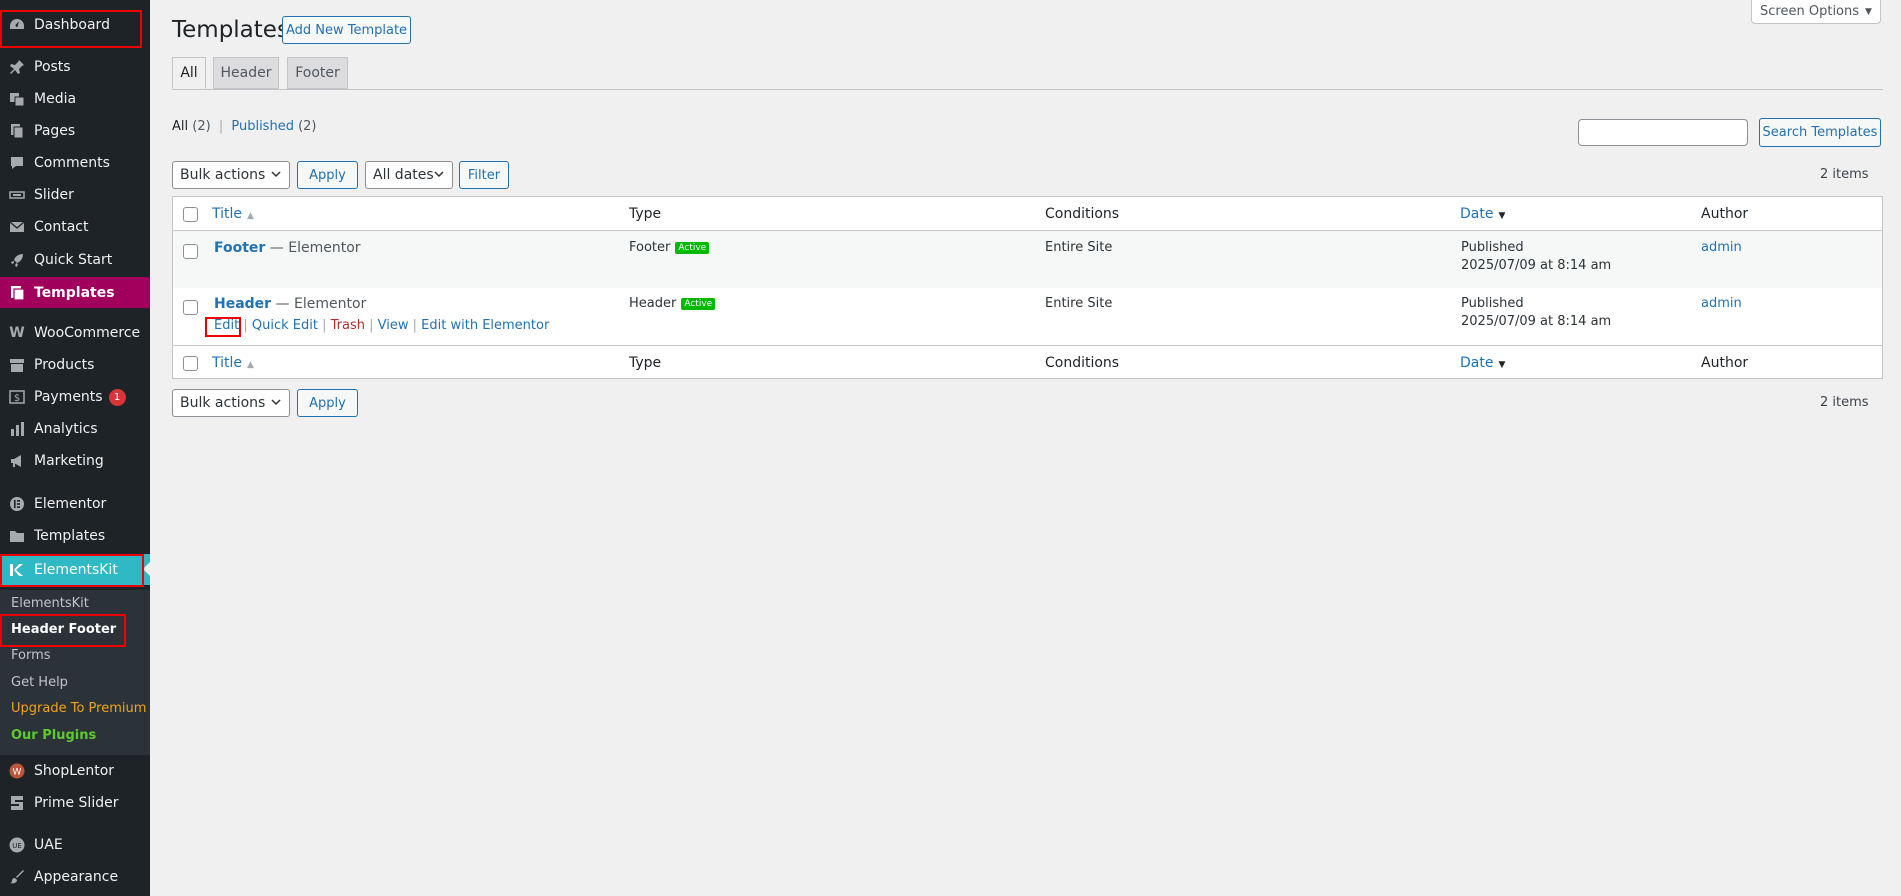  What do you see at coordinates (409, 175) in the screenshot?
I see `all-dates-select: All dates` at bounding box center [409, 175].